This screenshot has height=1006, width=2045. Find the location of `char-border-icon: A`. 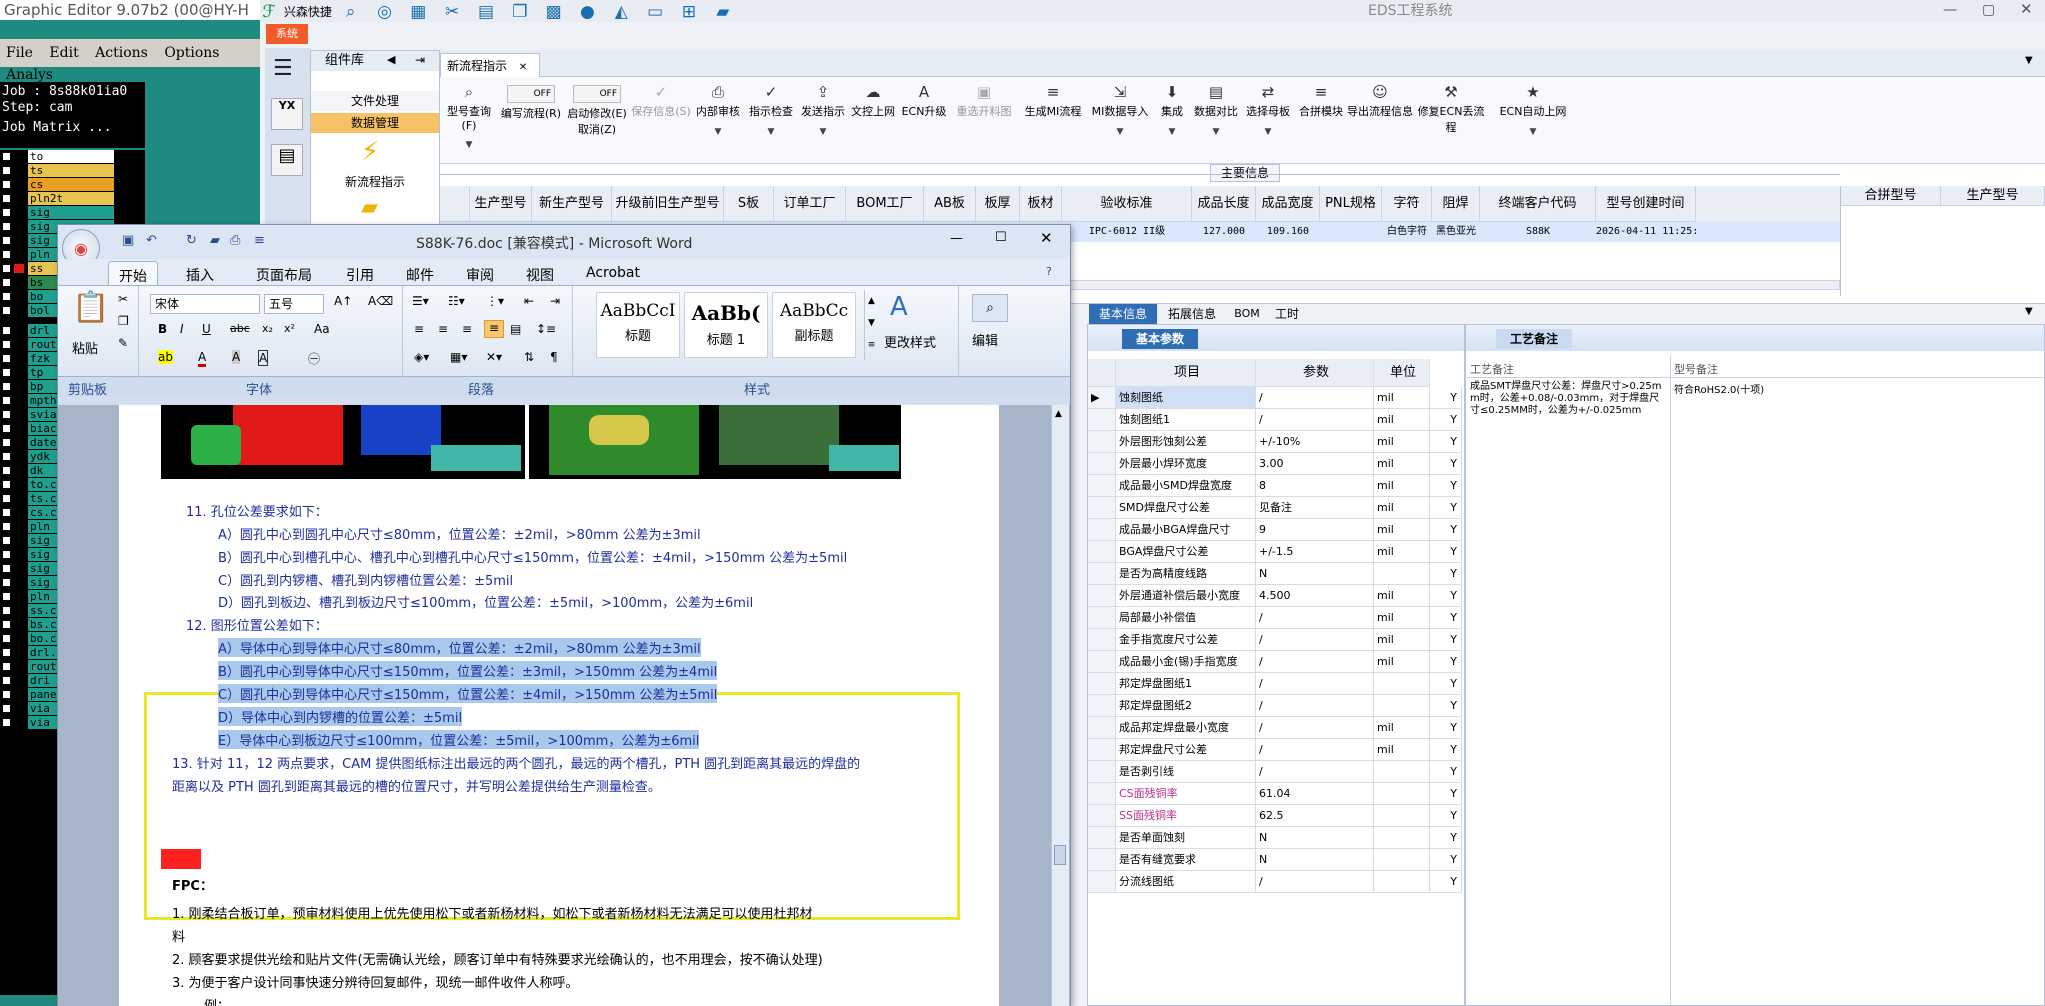

char-border-icon: A is located at coordinates (263, 358).